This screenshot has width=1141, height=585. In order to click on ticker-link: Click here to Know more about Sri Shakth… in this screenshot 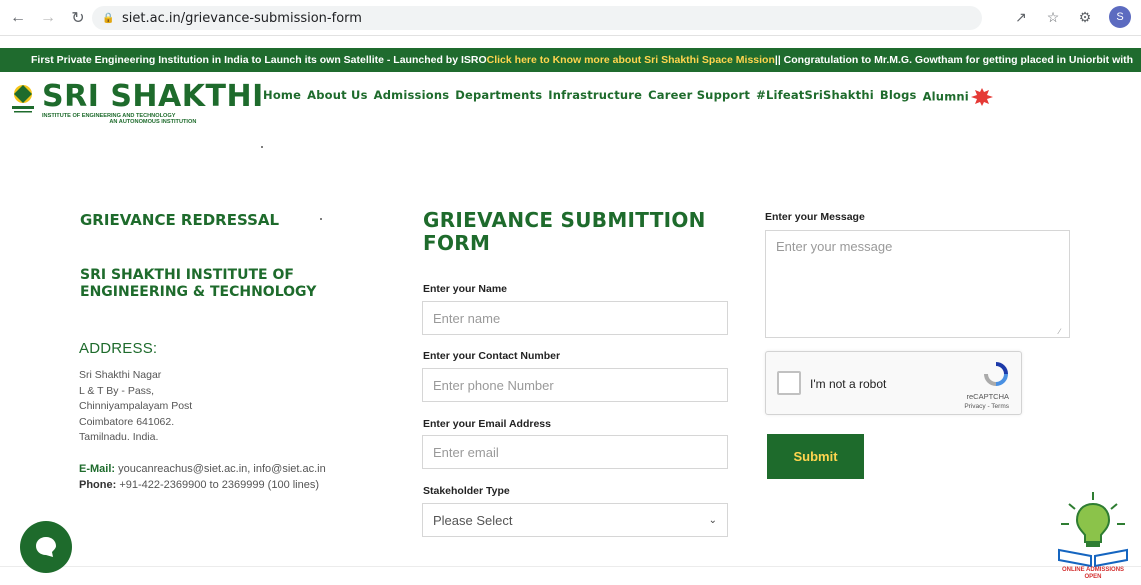, I will do `click(631, 60)`.